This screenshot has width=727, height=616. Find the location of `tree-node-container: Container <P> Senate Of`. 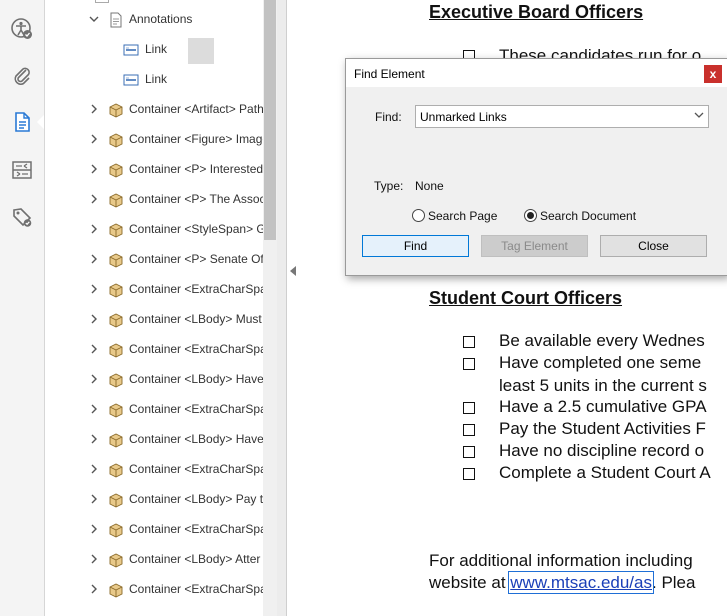

tree-node-container: Container <P> Senate Of is located at coordinates (154, 260).